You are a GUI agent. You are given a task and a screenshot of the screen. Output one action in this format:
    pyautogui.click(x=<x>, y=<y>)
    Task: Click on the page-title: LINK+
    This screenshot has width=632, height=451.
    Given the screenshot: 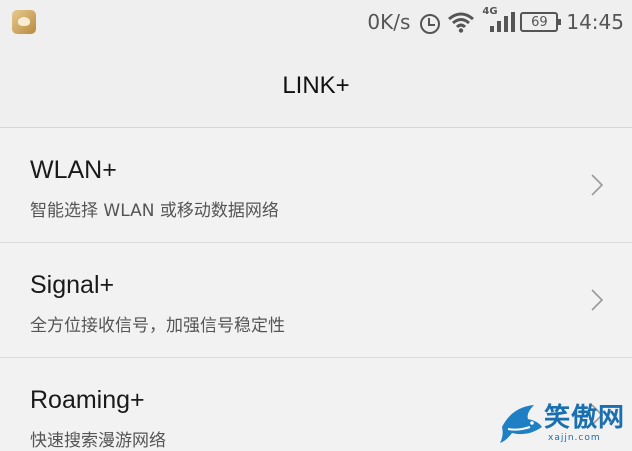 What is the action you would take?
    pyautogui.click(x=316, y=85)
    